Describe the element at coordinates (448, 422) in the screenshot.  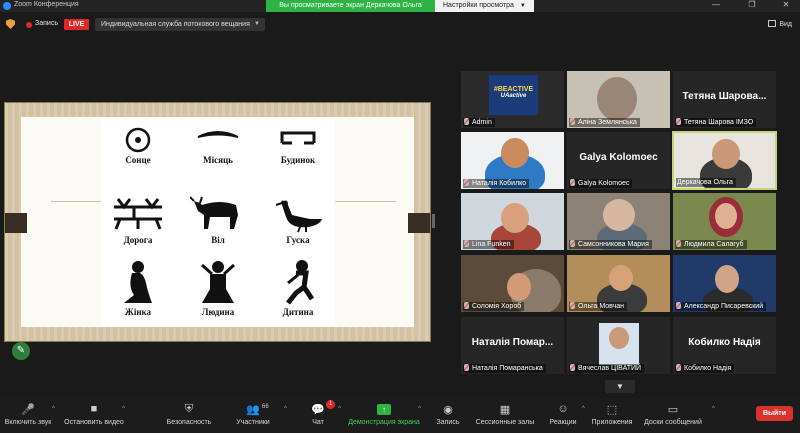
I see `record-label: Запись` at that location.